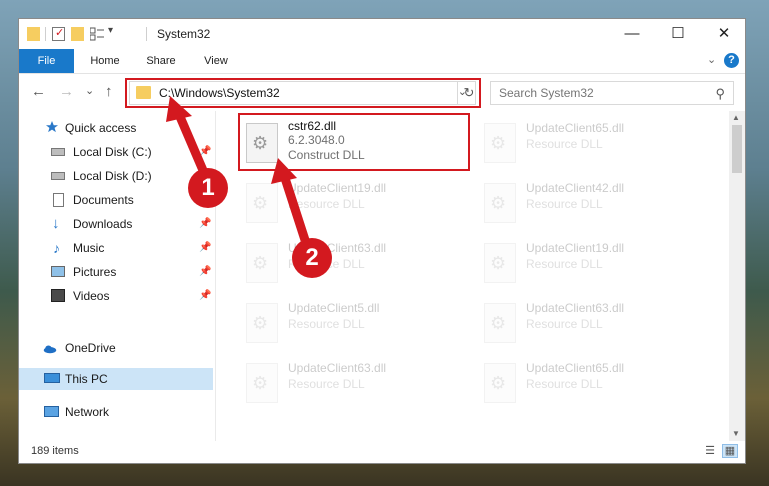 The image size is (769, 486). What do you see at coordinates (109, 91) in the screenshot?
I see `up-button: ↑` at bounding box center [109, 91].